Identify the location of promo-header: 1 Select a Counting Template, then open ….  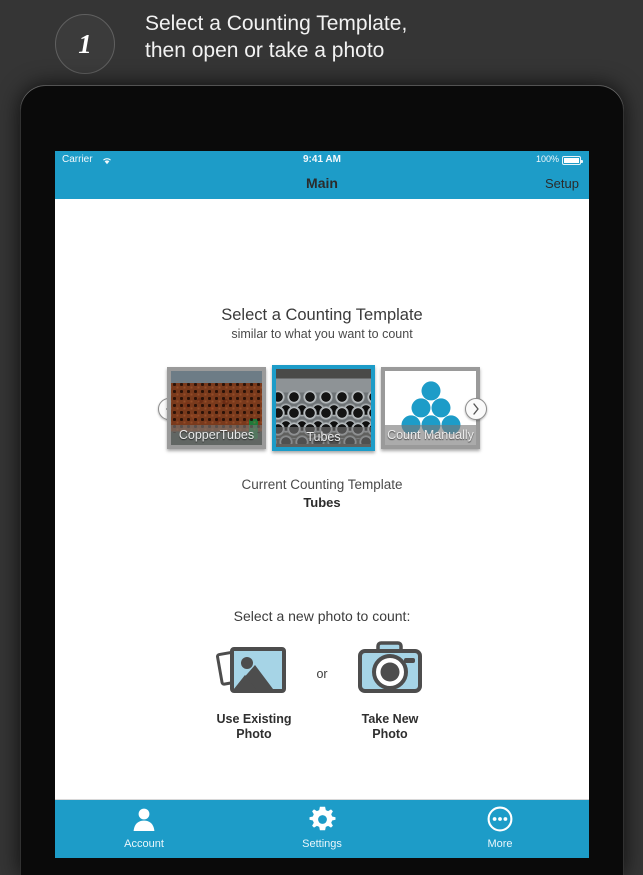
(321, 44).